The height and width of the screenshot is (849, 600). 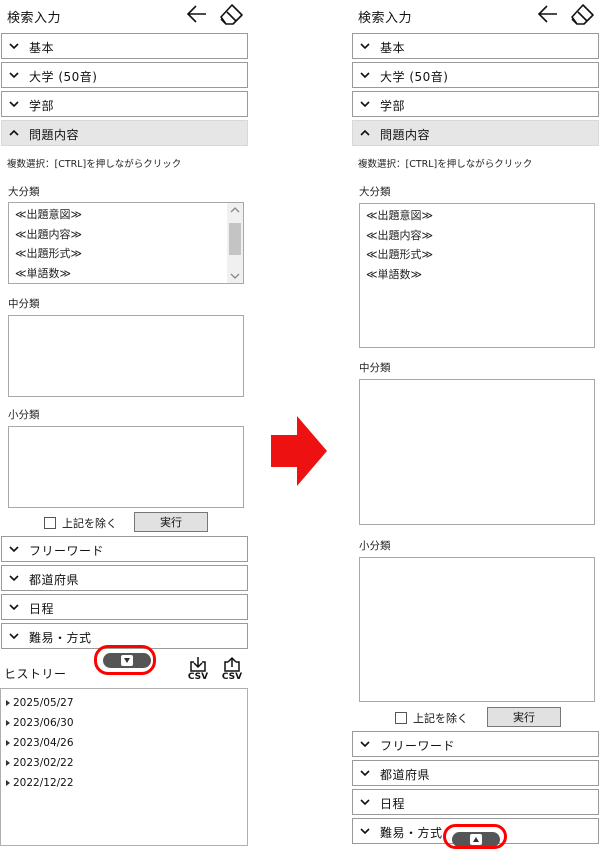 I want to click on csv-import-button: CSV, so click(x=198, y=672).